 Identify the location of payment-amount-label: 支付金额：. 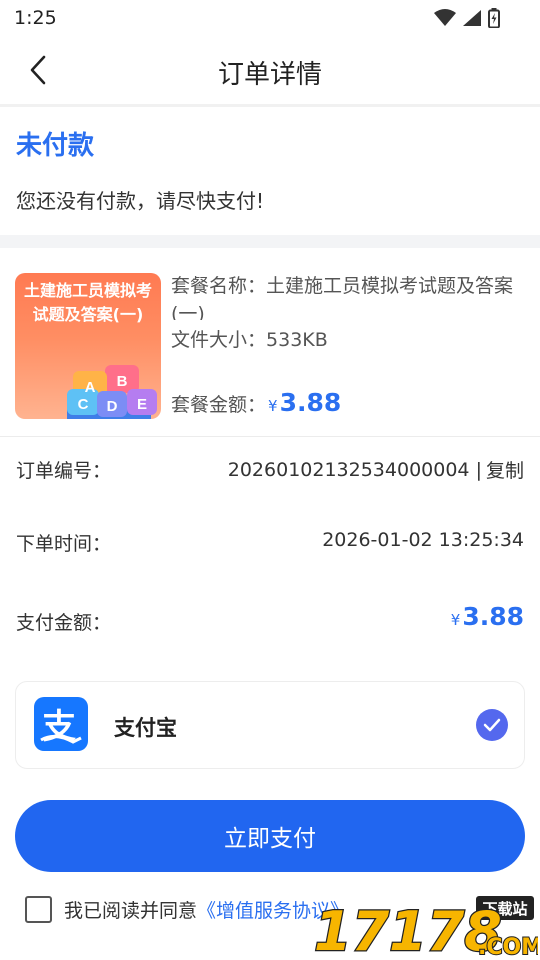
(64, 623).